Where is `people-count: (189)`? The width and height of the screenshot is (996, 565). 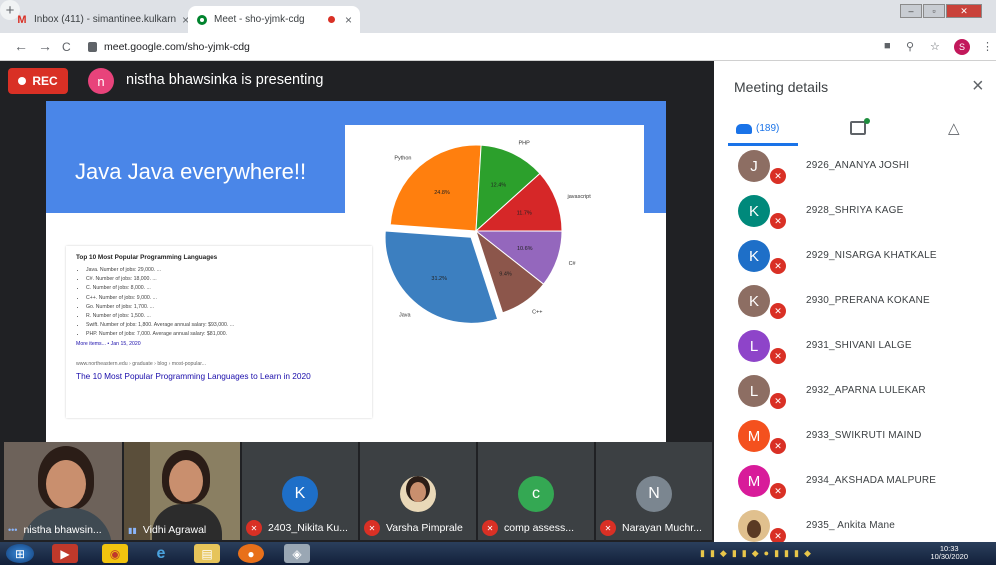 people-count: (189) is located at coordinates (768, 128).